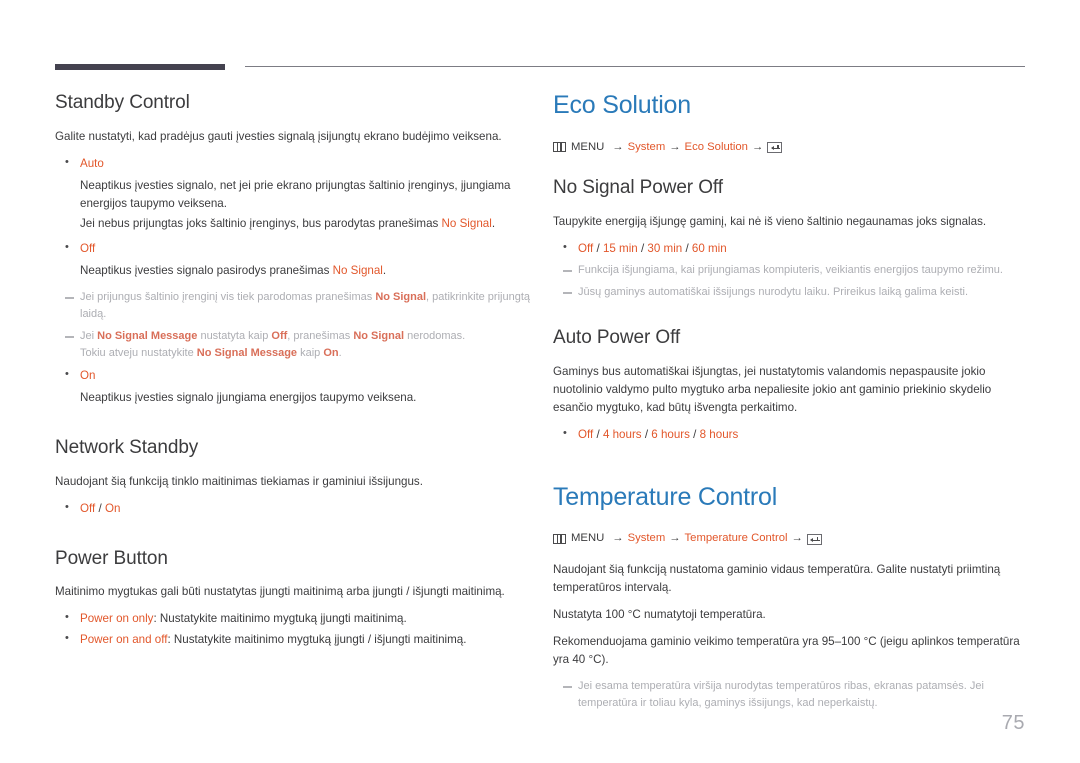 Image resolution: width=1080 pixels, height=763 pixels. I want to click on option-list: Off / 15 min / 30 min / 60 min, so click(791, 248).